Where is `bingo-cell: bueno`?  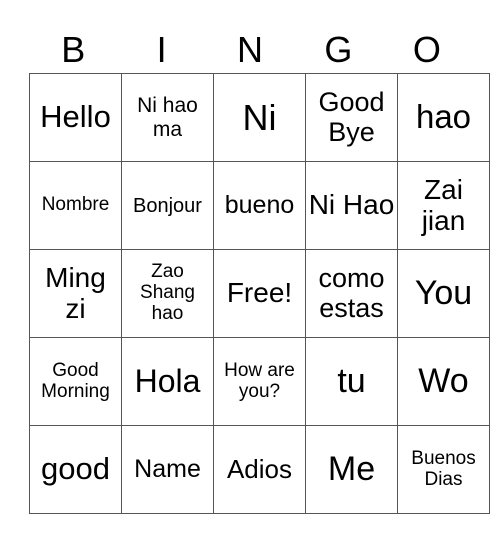 bingo-cell: bueno is located at coordinates (259, 205).